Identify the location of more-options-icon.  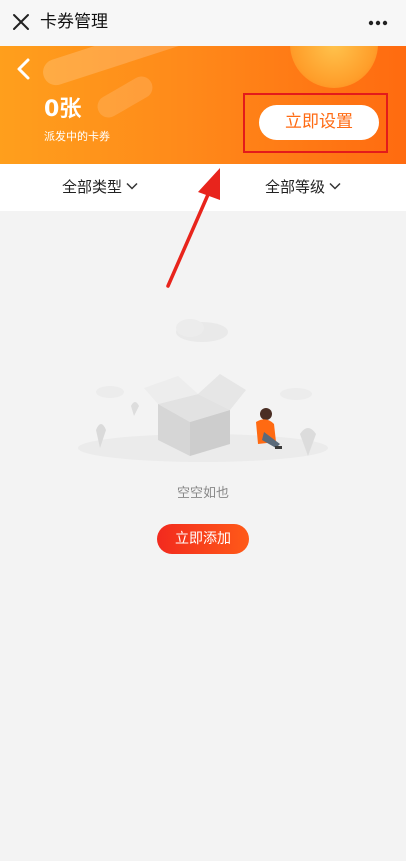
(378, 23).